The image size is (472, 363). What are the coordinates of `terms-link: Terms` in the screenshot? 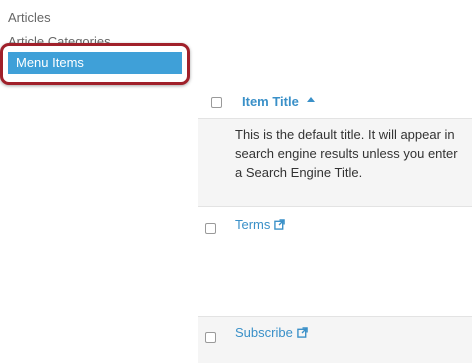 It's located at (260, 224).